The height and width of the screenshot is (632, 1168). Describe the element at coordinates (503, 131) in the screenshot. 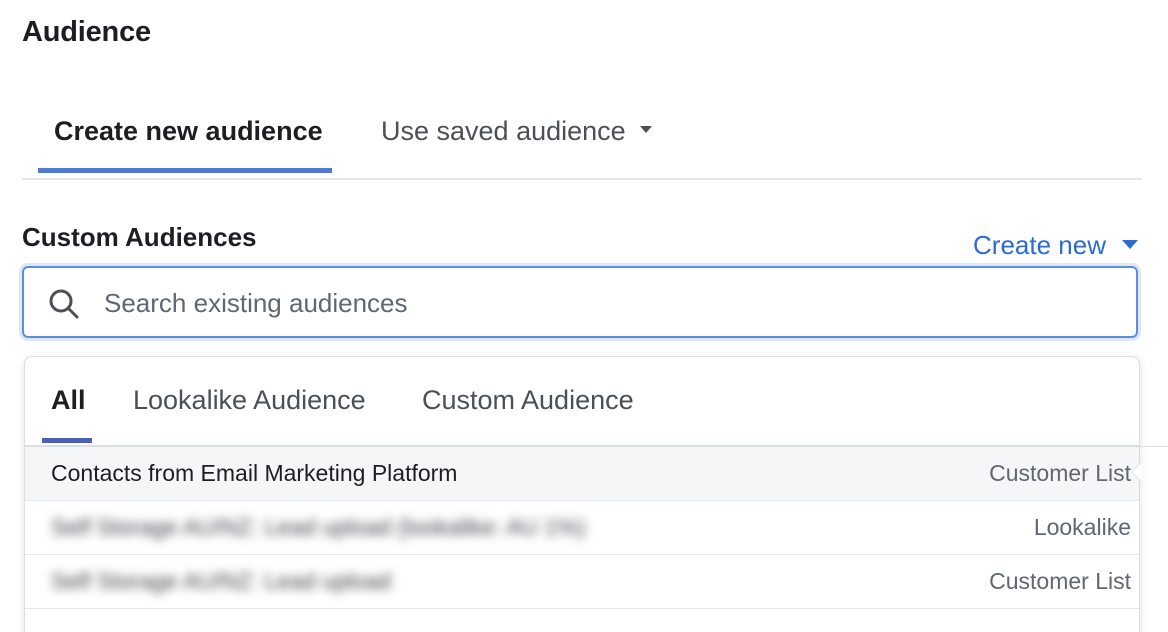

I see `tab-label: Use saved audience` at that location.